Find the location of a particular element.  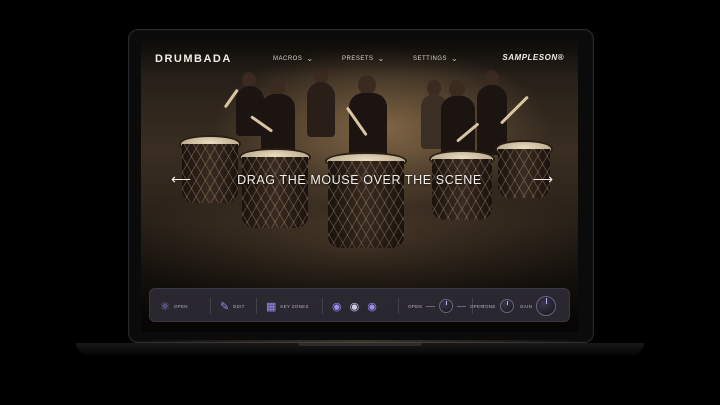

tone-control: TONE is located at coordinates (498, 306).